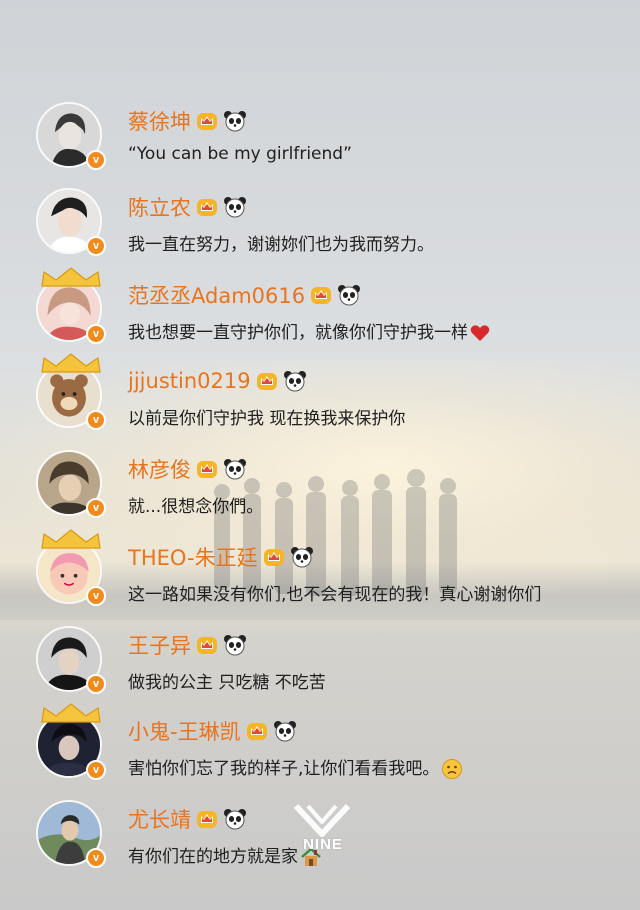 The image size is (640, 910). Describe the element at coordinates (284, 769) in the screenshot. I see `comment-text-body: 害怕你们忘了我的样子,让你们看看我吧。` at that location.